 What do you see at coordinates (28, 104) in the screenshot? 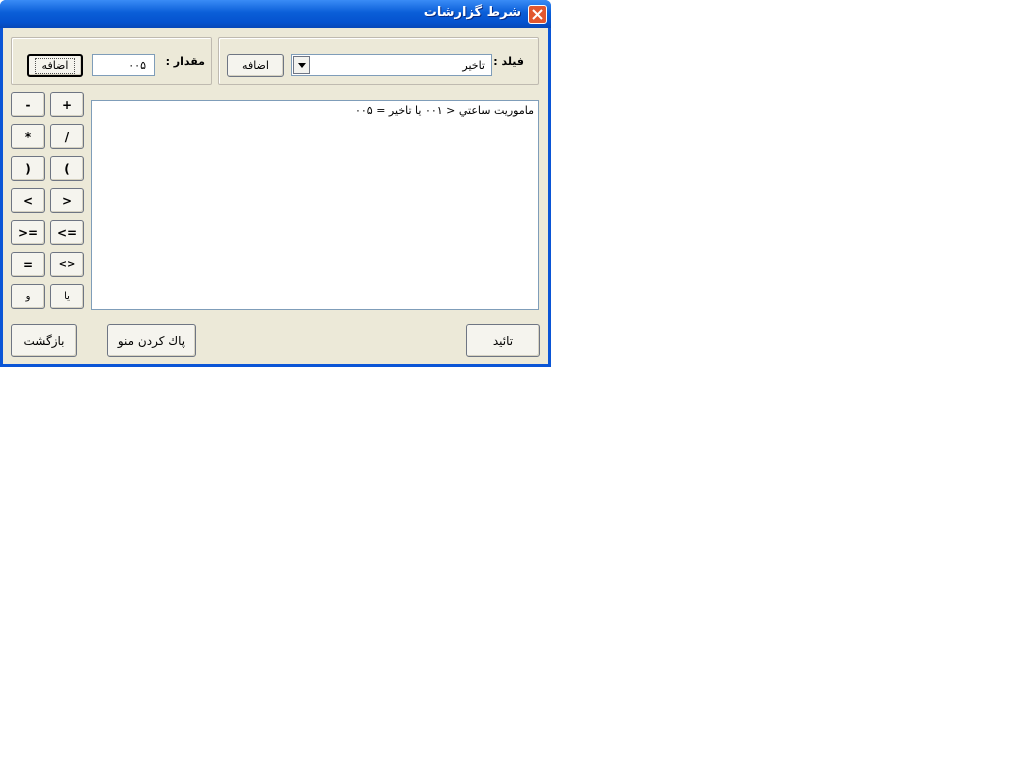
I see `operator-minus-button: -` at bounding box center [28, 104].